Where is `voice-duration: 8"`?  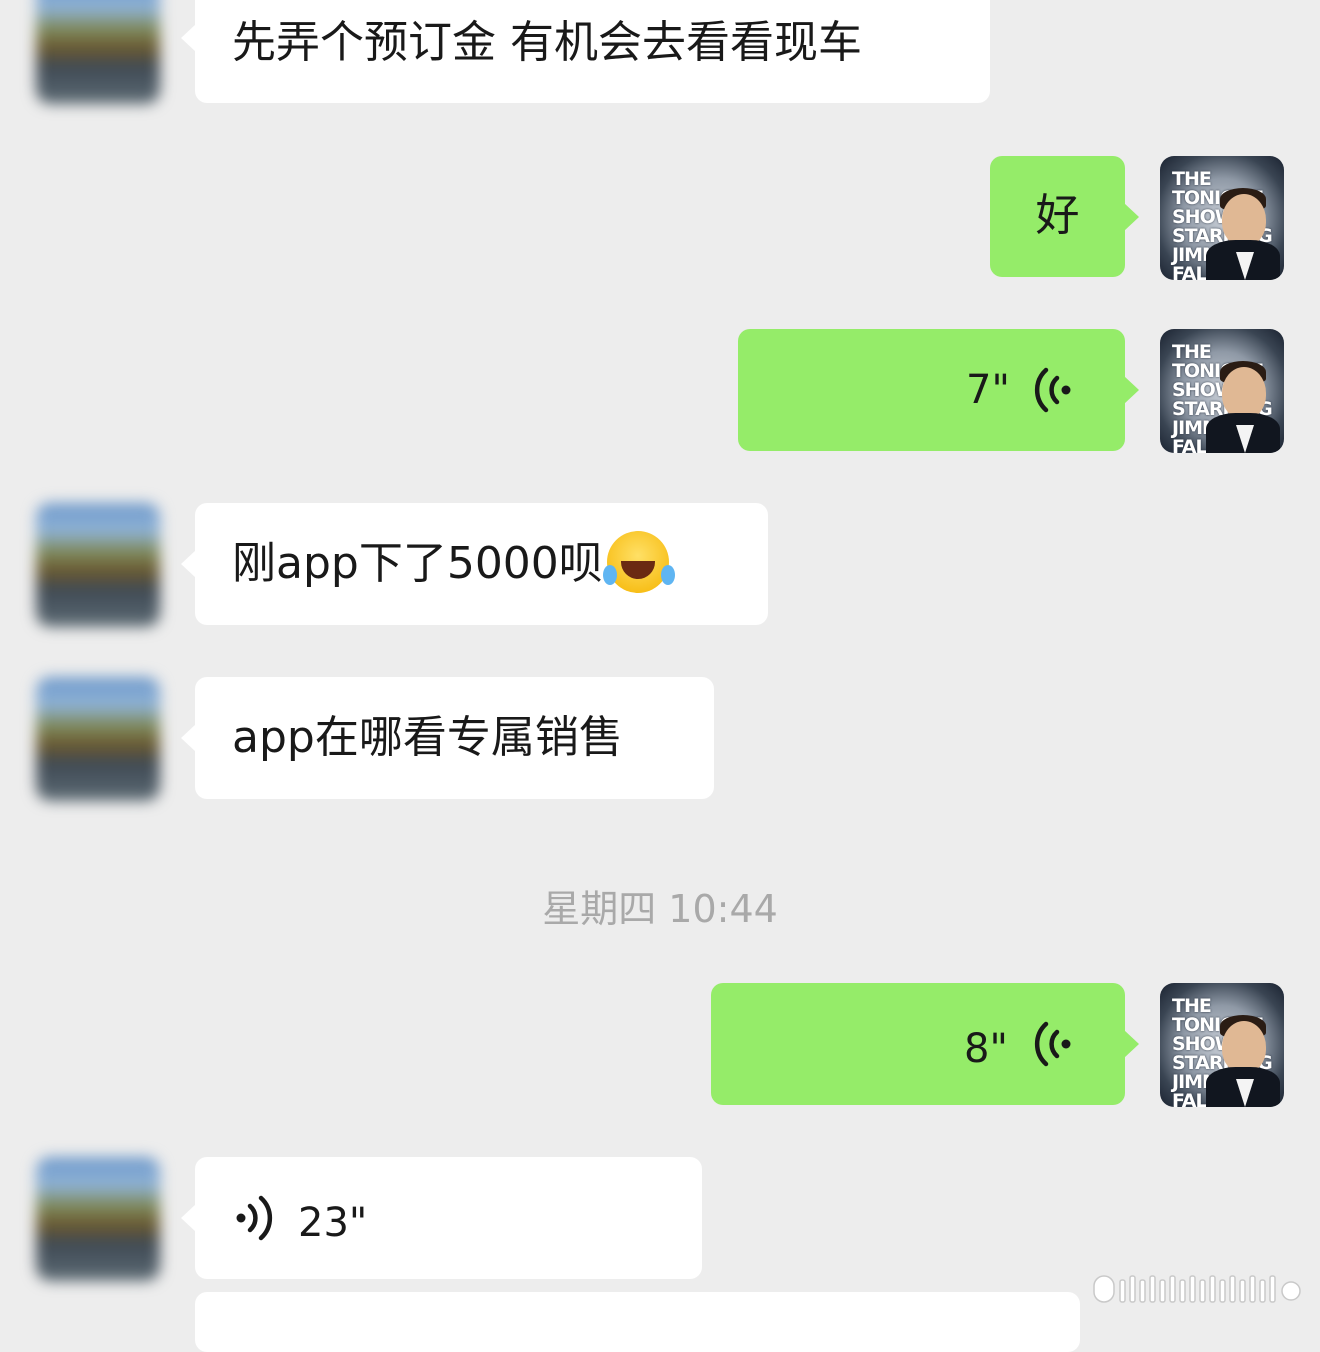
voice-duration: 8" is located at coordinates (986, 1049).